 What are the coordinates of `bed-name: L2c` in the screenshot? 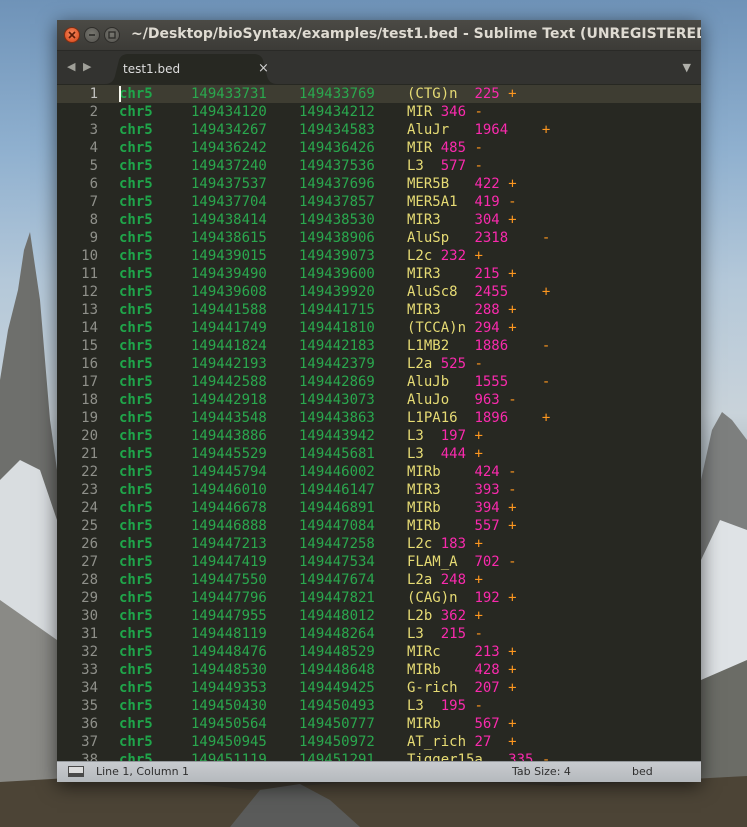 It's located at (420, 256).